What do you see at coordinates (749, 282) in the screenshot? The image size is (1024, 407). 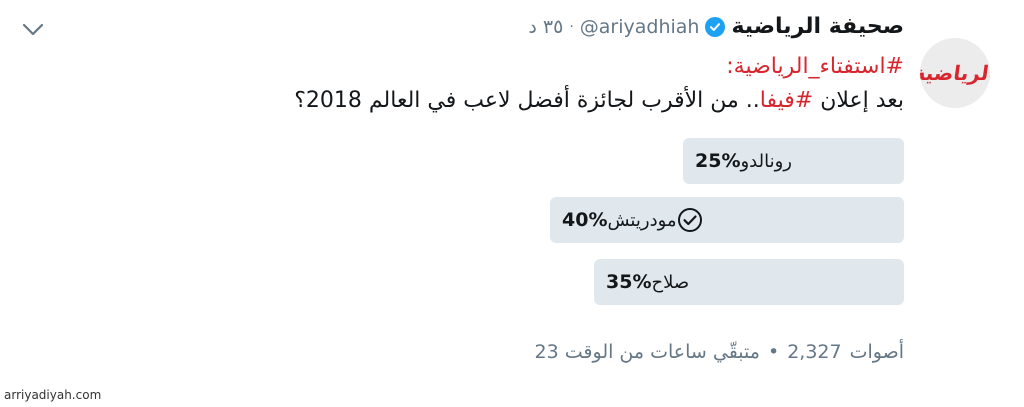 I see `poll-option-3: 35% صلاح` at bounding box center [749, 282].